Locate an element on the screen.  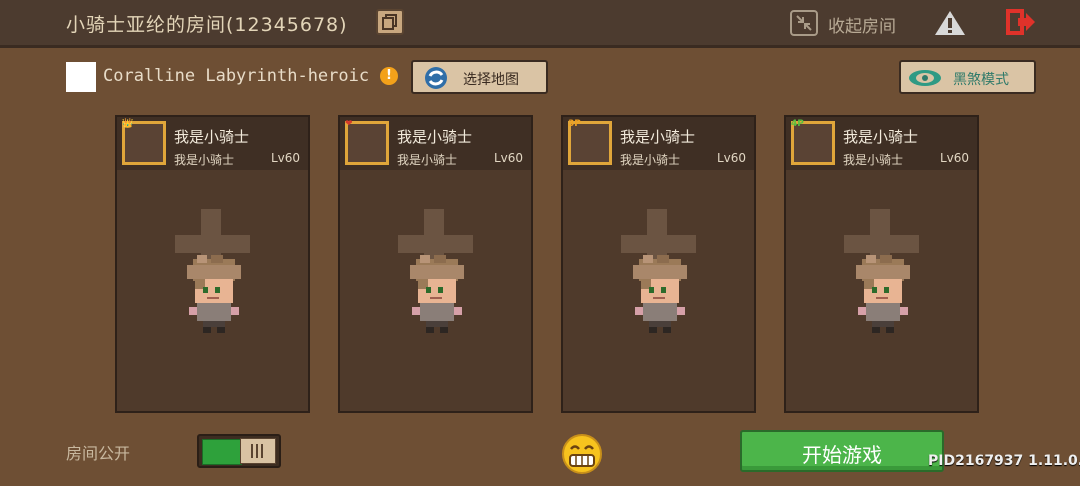
player-slot: 3P 我是小骑士 我是小骑士 Lv60 is located at coordinates (658, 264).